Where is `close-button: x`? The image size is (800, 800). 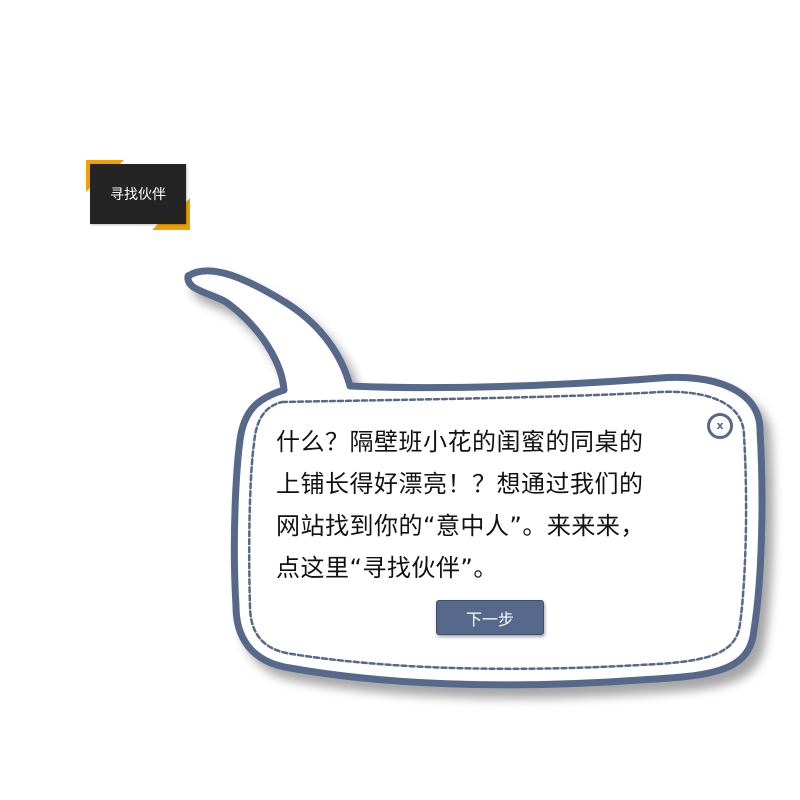
close-button: x is located at coordinates (720, 426).